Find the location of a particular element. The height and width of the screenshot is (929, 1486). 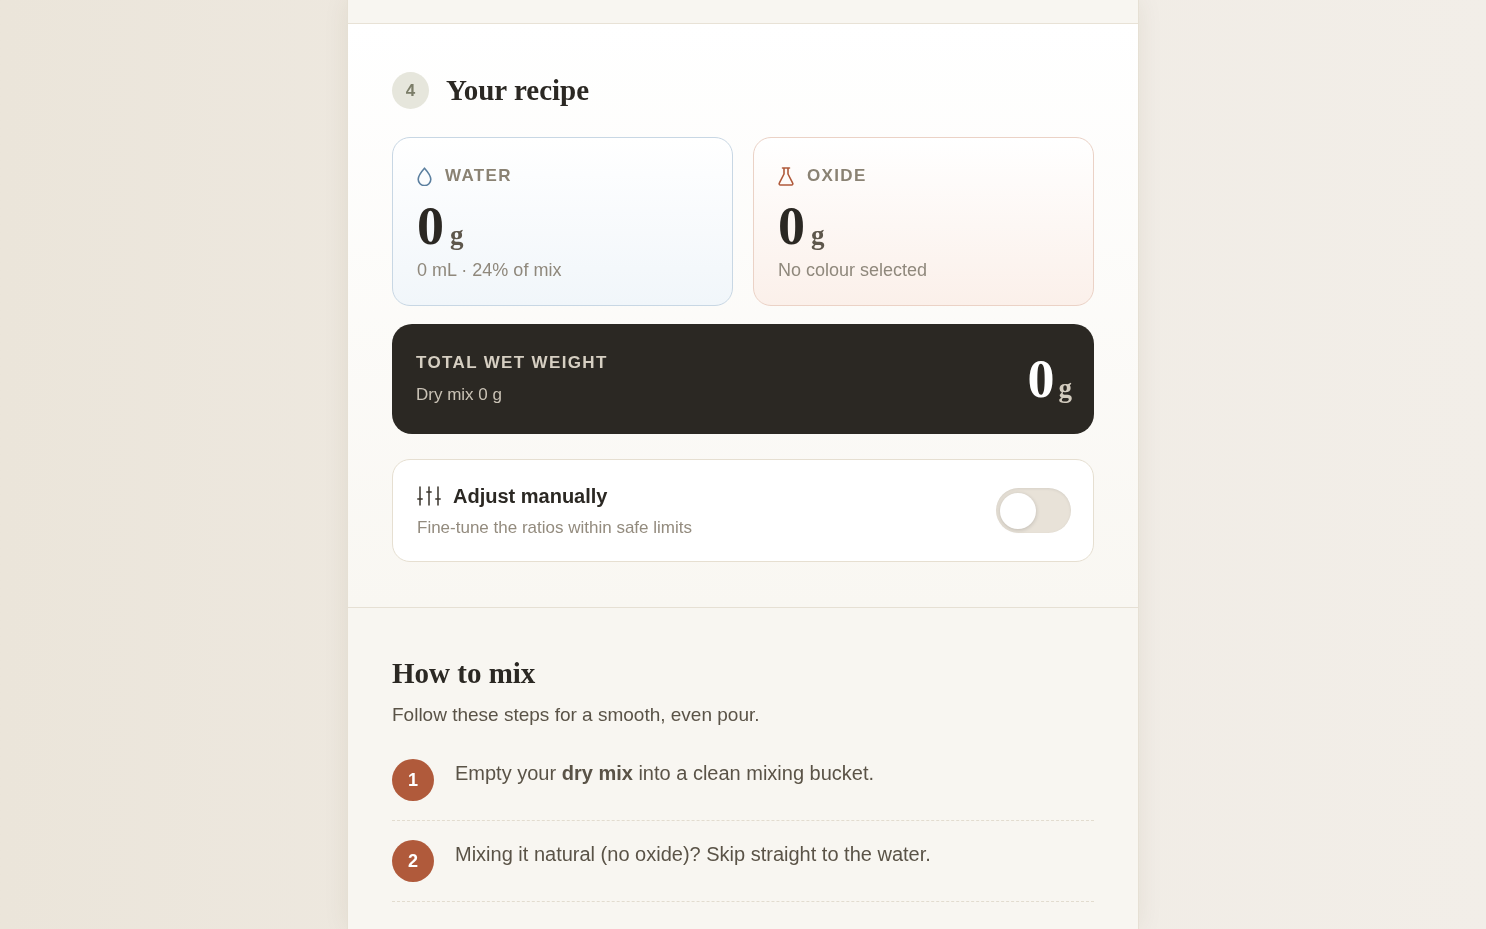

water-drop-icon is located at coordinates (424, 176).